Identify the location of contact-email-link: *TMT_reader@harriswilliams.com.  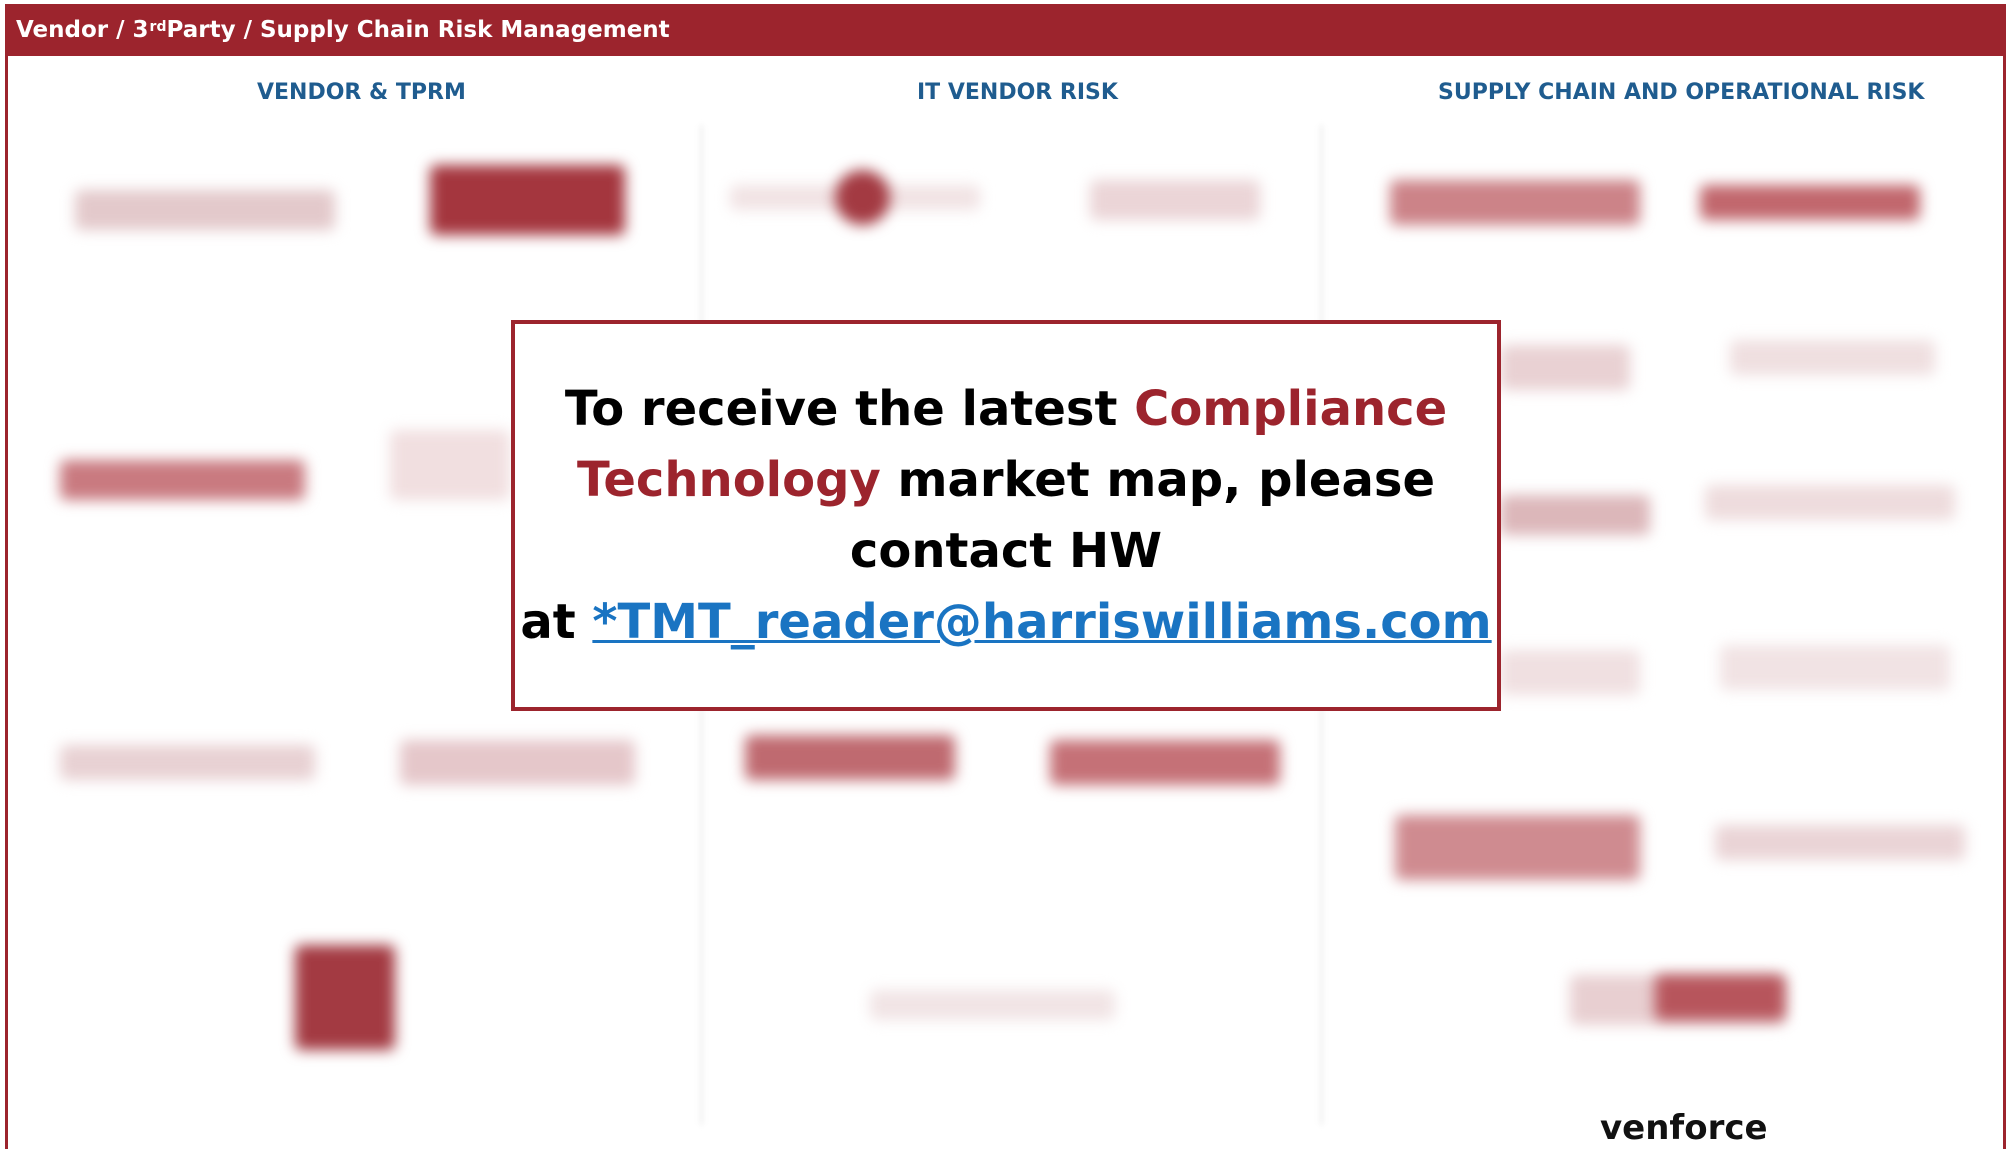
(1041, 622).